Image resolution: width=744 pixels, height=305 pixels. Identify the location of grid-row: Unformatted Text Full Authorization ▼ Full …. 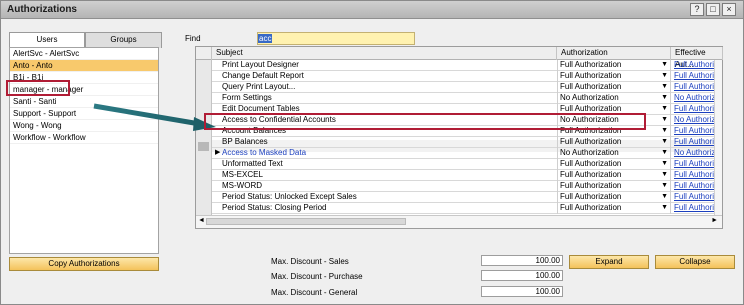
(463, 164).